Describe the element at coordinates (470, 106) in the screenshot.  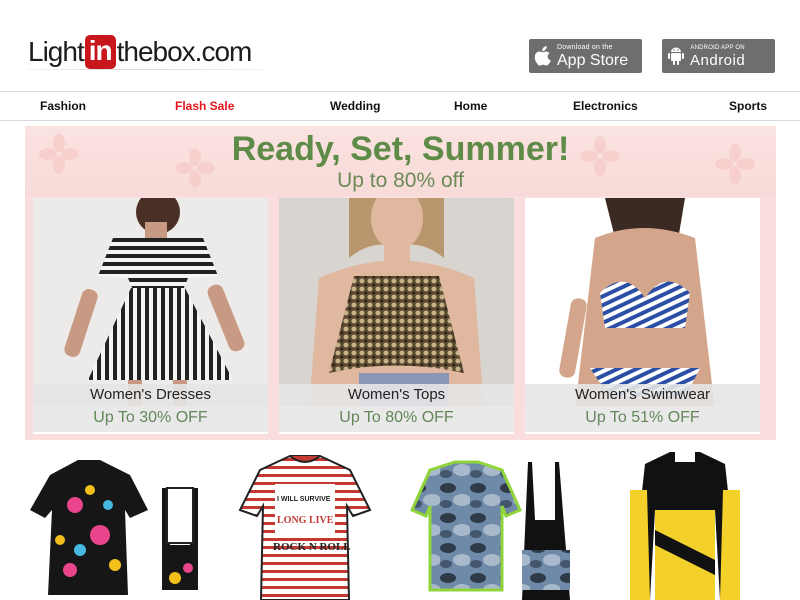
I see `nav-item-home: Home` at that location.